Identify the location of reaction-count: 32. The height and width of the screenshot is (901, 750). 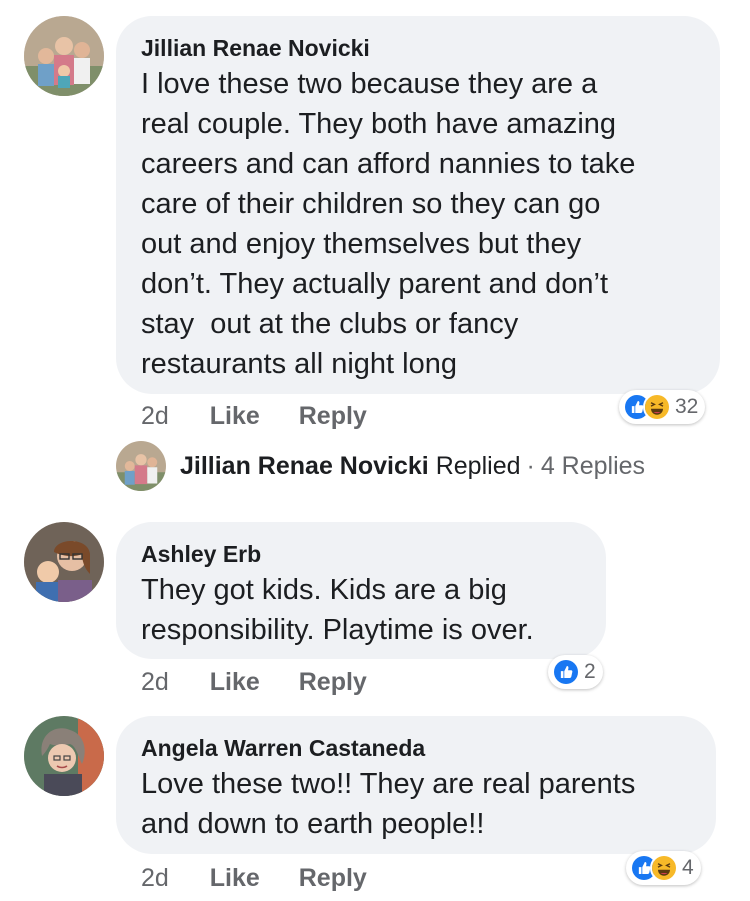
(687, 406).